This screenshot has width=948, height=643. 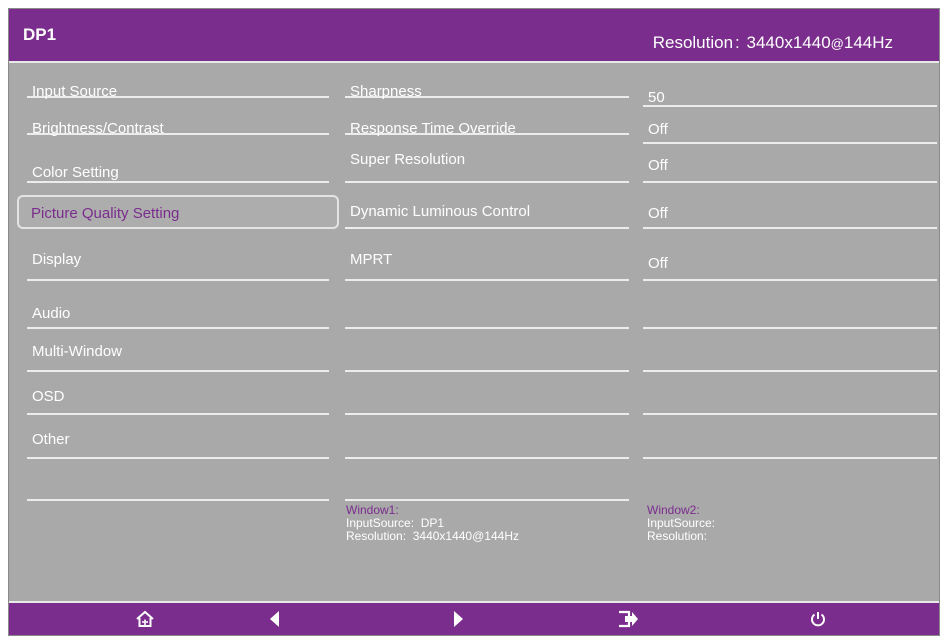 What do you see at coordinates (501, 536) in the screenshot?
I see `window1-refresh: 144Hz` at bounding box center [501, 536].